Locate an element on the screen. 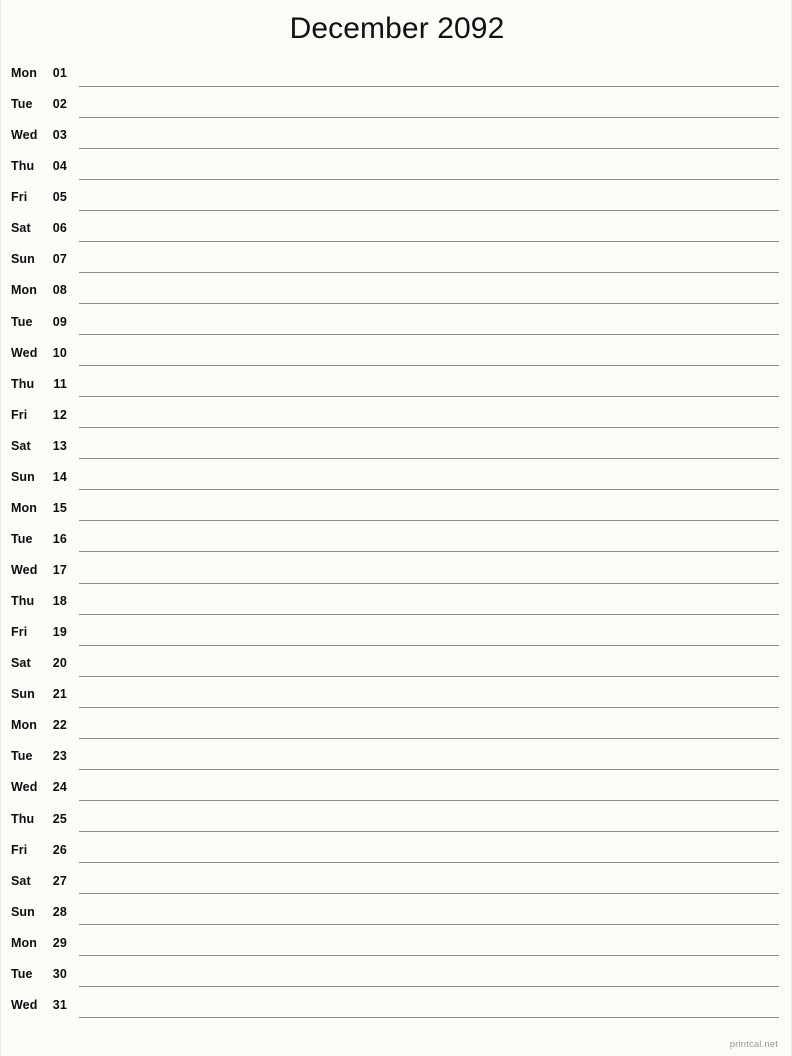  day-row: Tue 02 is located at coordinates (396, 106).